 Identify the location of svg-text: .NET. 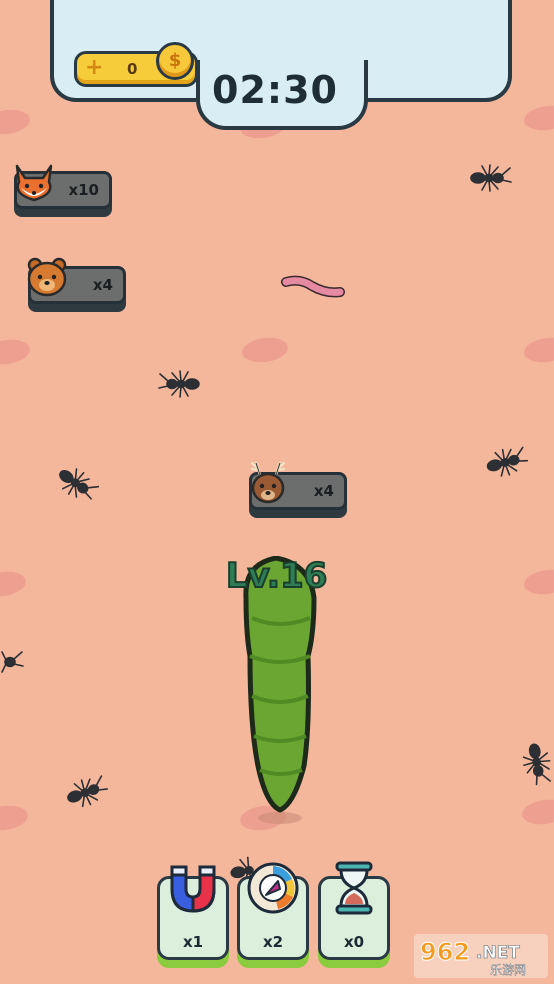
(498, 953).